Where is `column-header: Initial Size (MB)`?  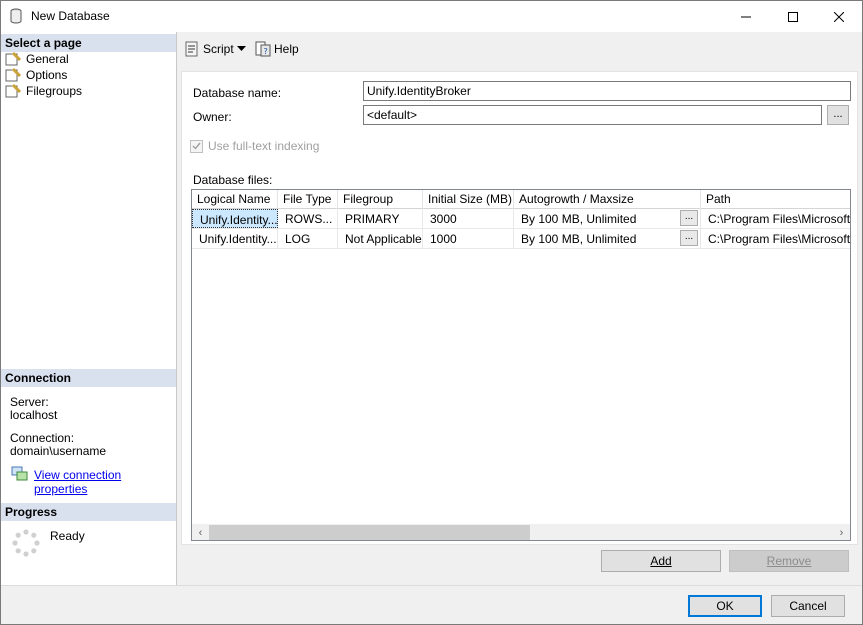 column-header: Initial Size (MB) is located at coordinates (468, 199).